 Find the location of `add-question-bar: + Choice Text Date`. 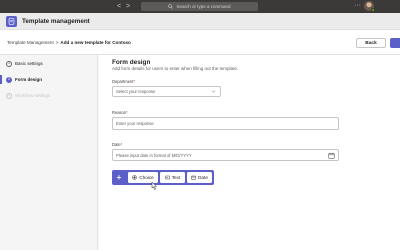

add-question-bar: + Choice Text Date is located at coordinates (163, 177).